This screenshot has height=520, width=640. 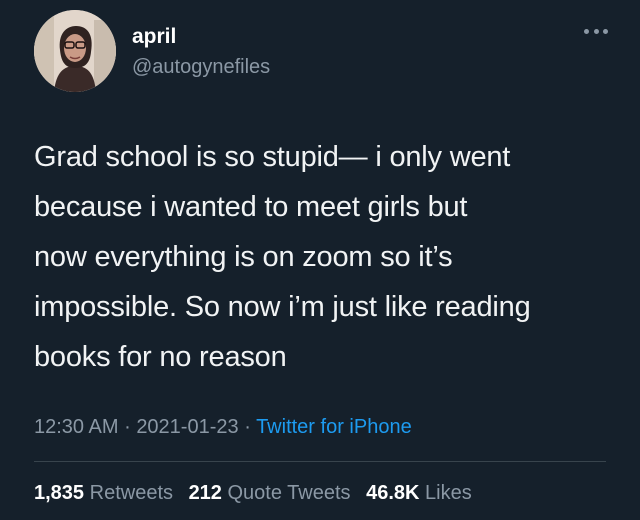 I want to click on avatar, so click(x=75, y=51).